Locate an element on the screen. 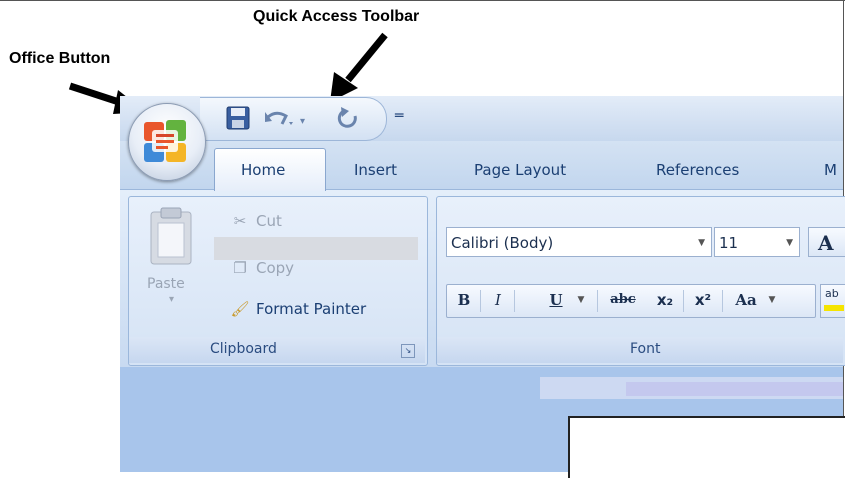  format-painter-button: 🖌 Format Painter is located at coordinates (298, 309).